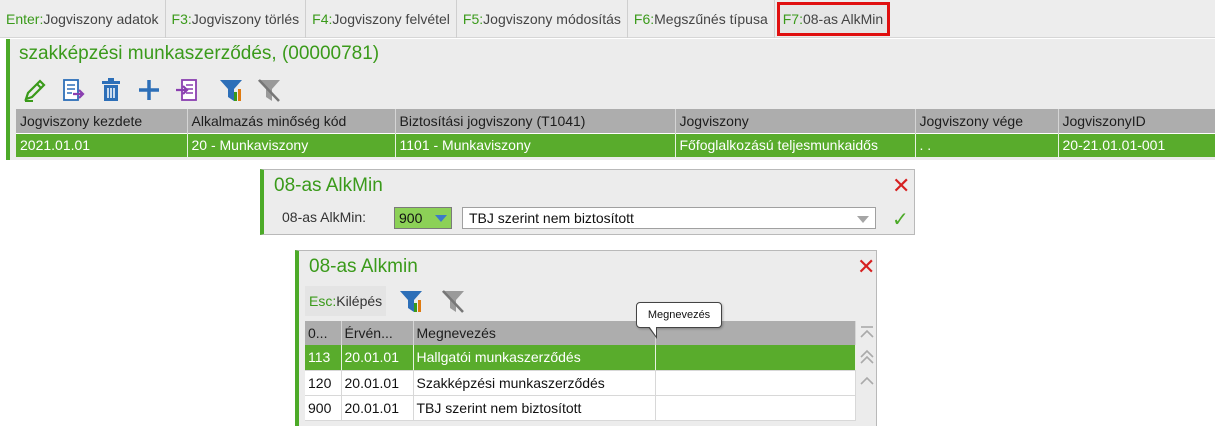 This screenshot has width=1215, height=427. What do you see at coordinates (149, 90) in the screenshot?
I see `plus-icon` at bounding box center [149, 90].